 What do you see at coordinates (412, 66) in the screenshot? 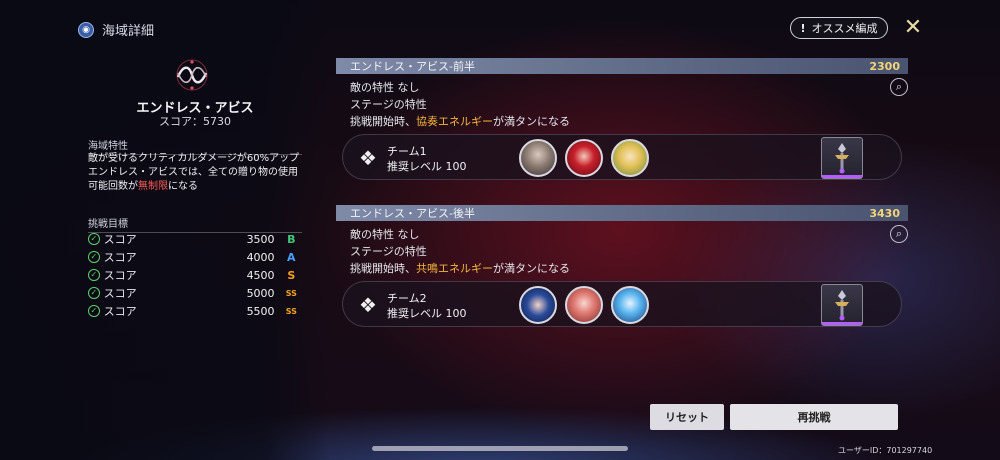
I see `stage-1-title: エンドレス・アビス-前半` at bounding box center [412, 66].